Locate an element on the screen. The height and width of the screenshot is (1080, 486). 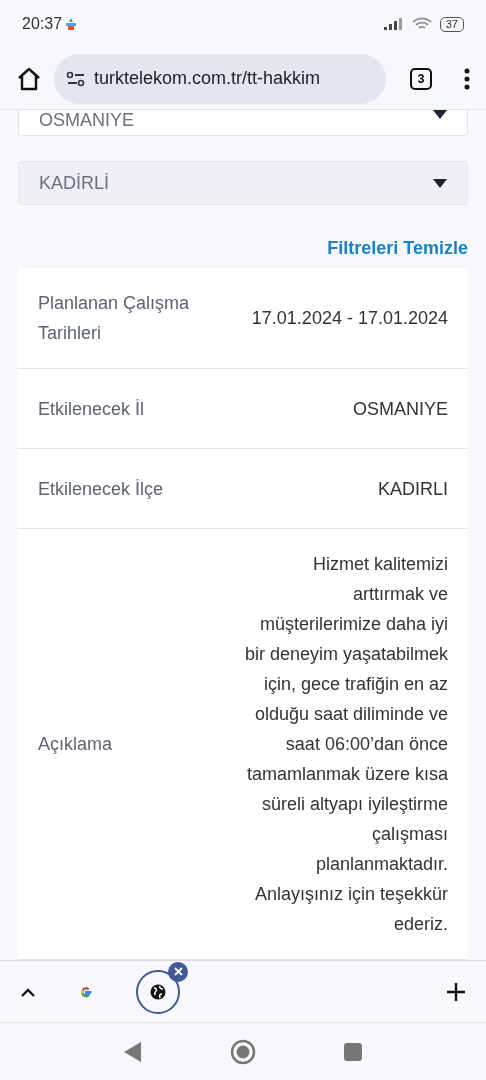
status-time: 20:37 is located at coordinates (42, 24).